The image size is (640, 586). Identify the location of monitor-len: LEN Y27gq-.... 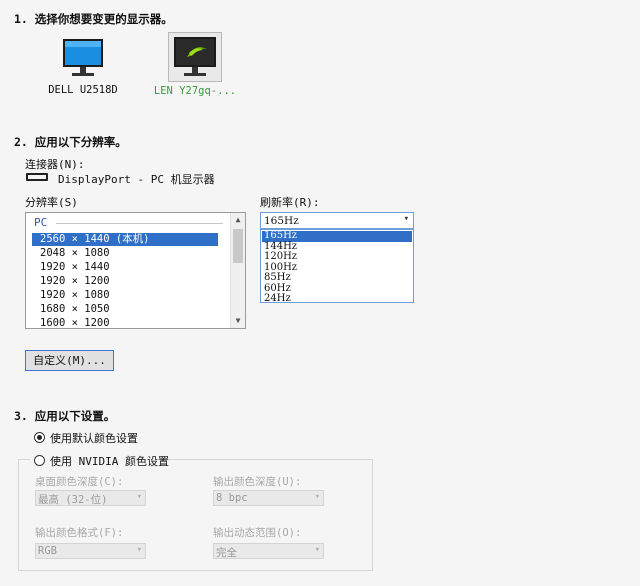
(195, 64).